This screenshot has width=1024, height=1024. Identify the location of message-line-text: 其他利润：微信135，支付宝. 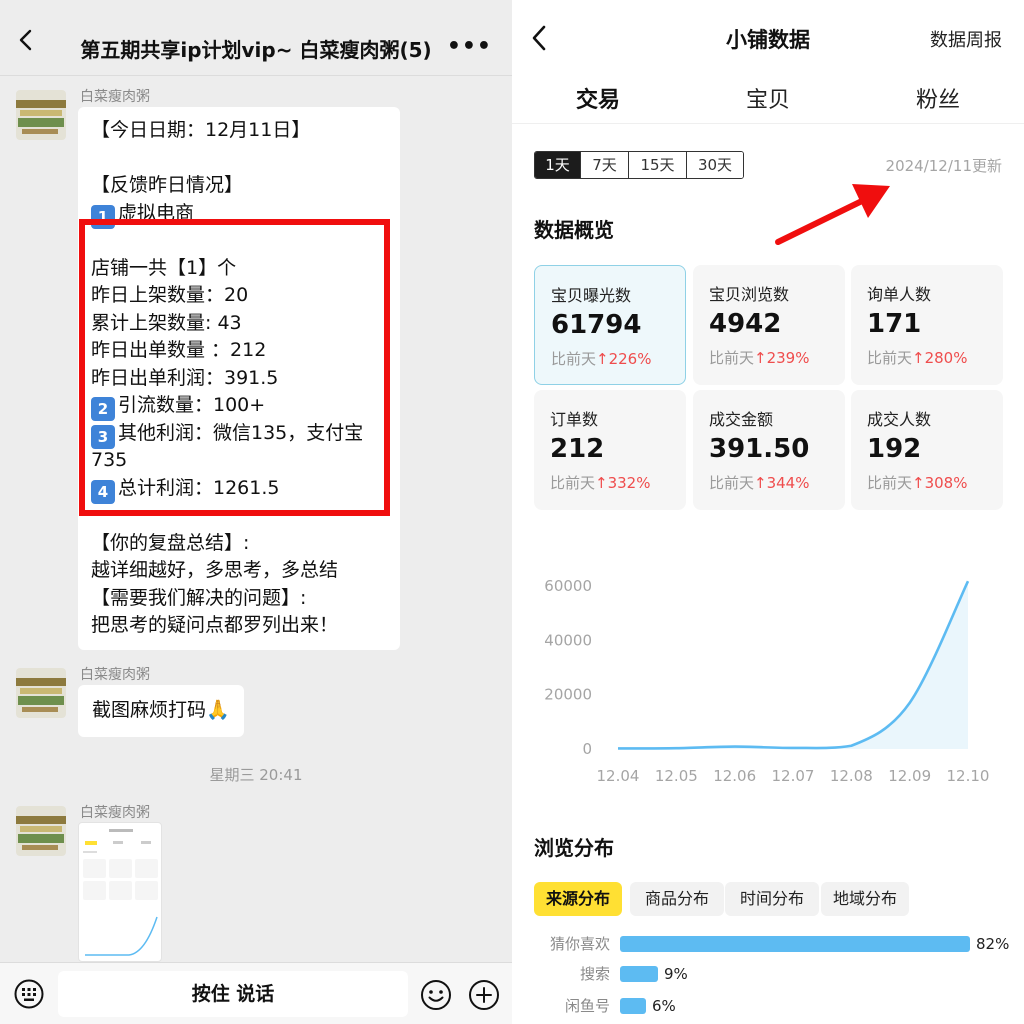
(241, 432).